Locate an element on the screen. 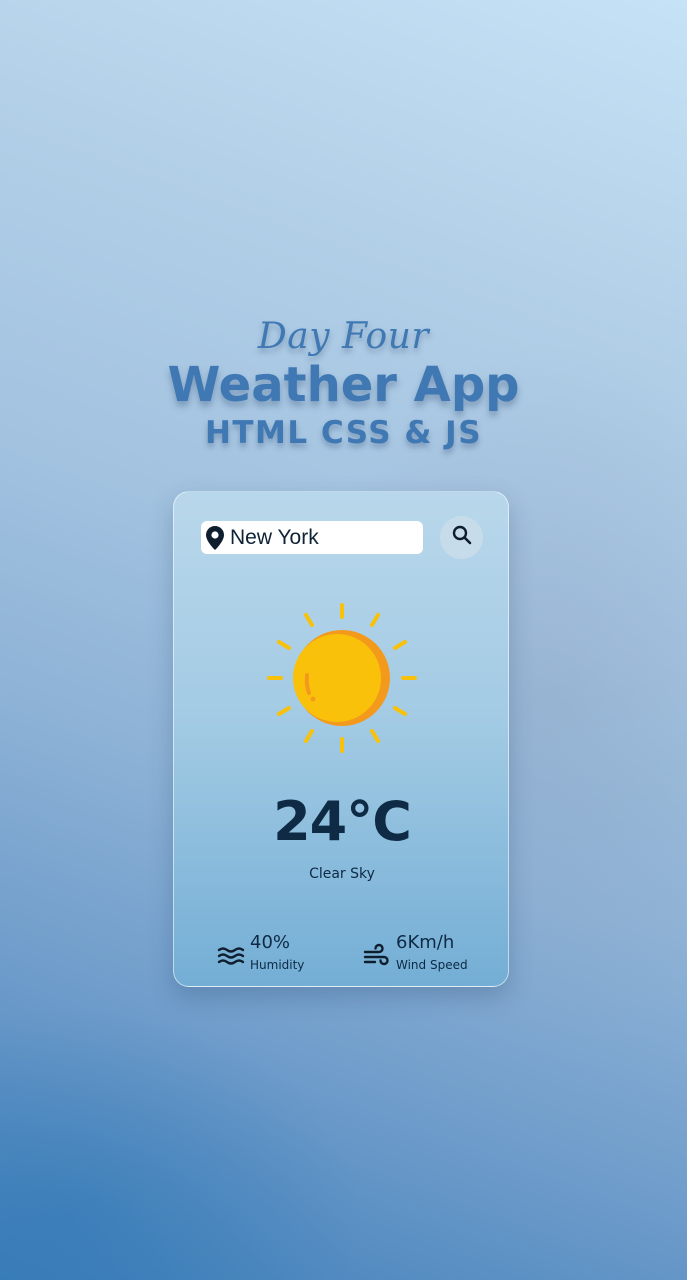  headline: Day Four Weather App HTML CSS & JS is located at coordinates (343, 384).